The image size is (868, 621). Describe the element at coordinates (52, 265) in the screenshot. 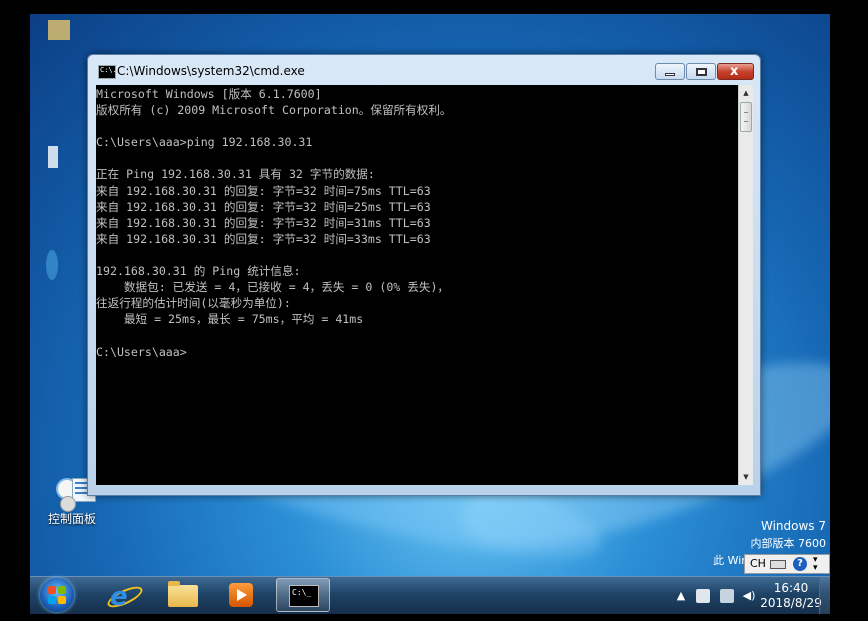

I see `network-icon` at that location.